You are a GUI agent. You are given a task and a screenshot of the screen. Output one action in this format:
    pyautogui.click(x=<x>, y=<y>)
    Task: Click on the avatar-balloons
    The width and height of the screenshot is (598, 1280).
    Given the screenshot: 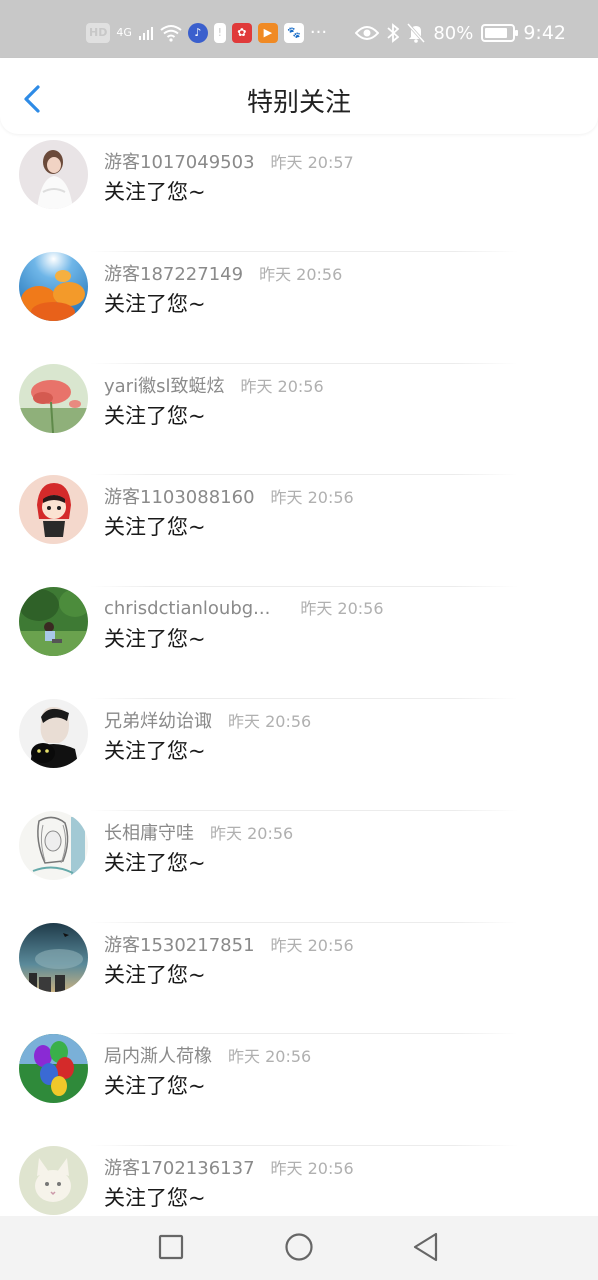 What is the action you would take?
    pyautogui.click(x=53, y=1069)
    